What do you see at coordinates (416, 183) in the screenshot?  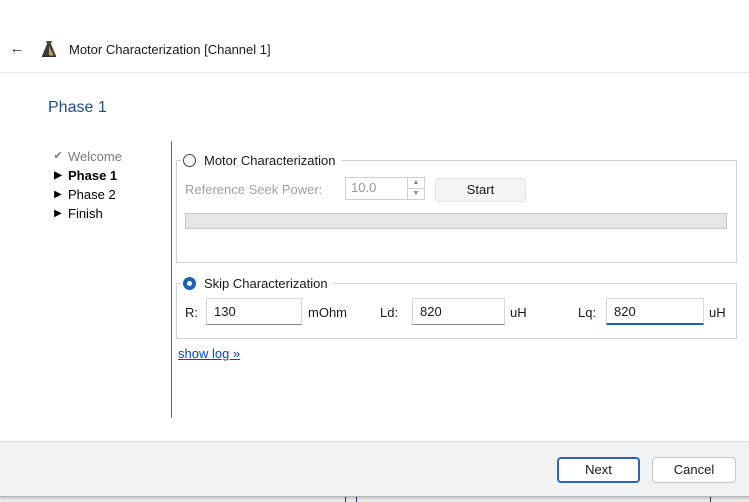 I see `spin-up-icon: ▲` at bounding box center [416, 183].